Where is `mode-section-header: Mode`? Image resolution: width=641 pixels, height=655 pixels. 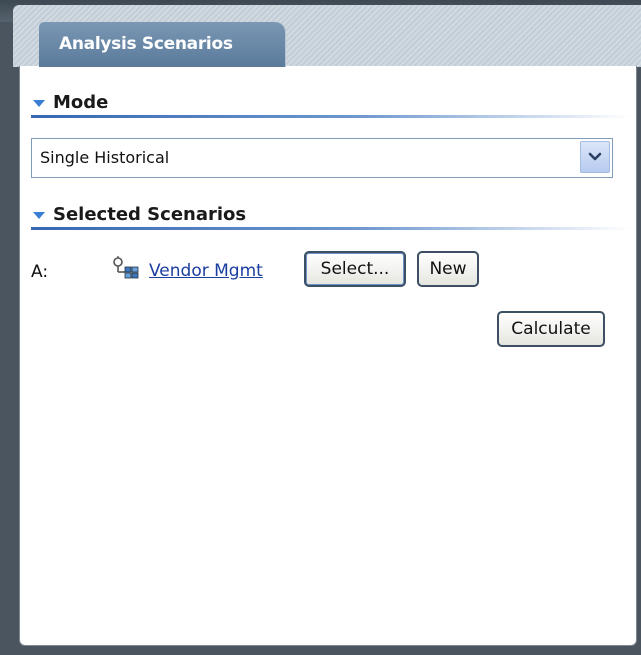
mode-section-header: Mode is located at coordinates (331, 104).